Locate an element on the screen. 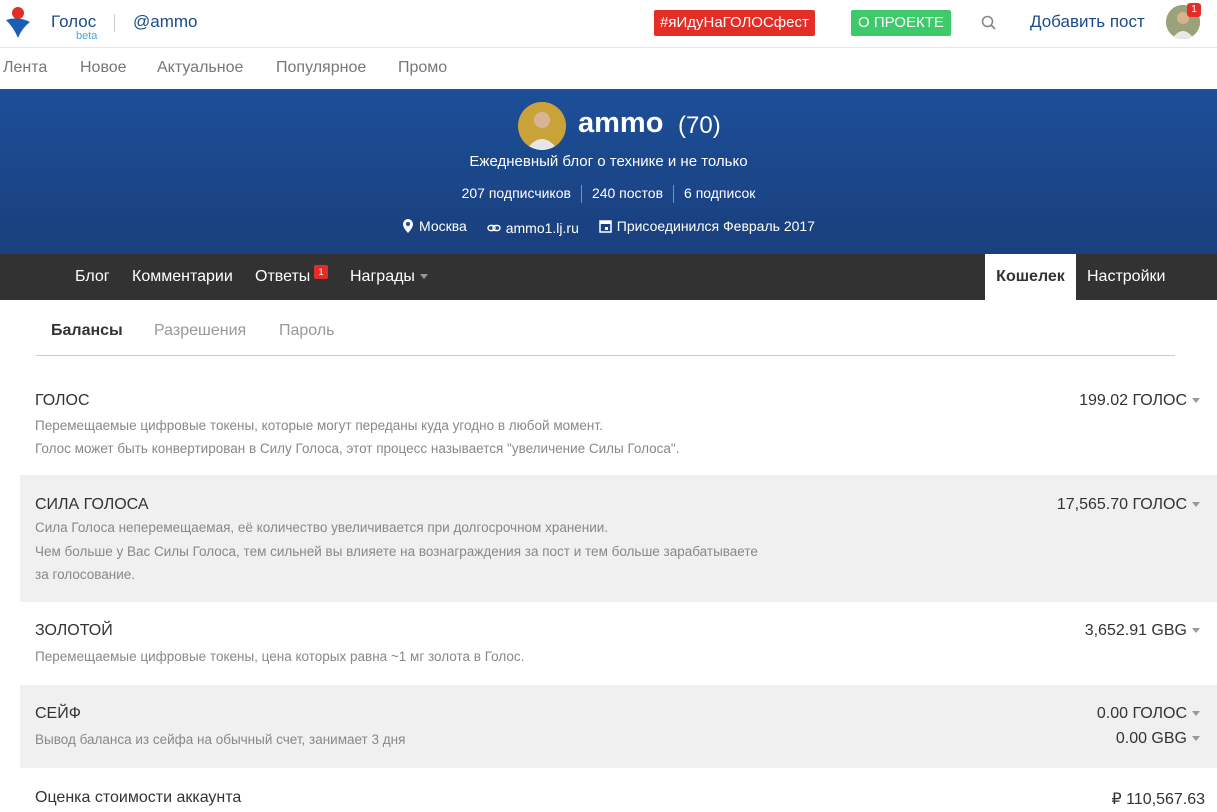 This screenshot has height=812, width=1217. tab-replies: Ответы is located at coordinates (282, 277).